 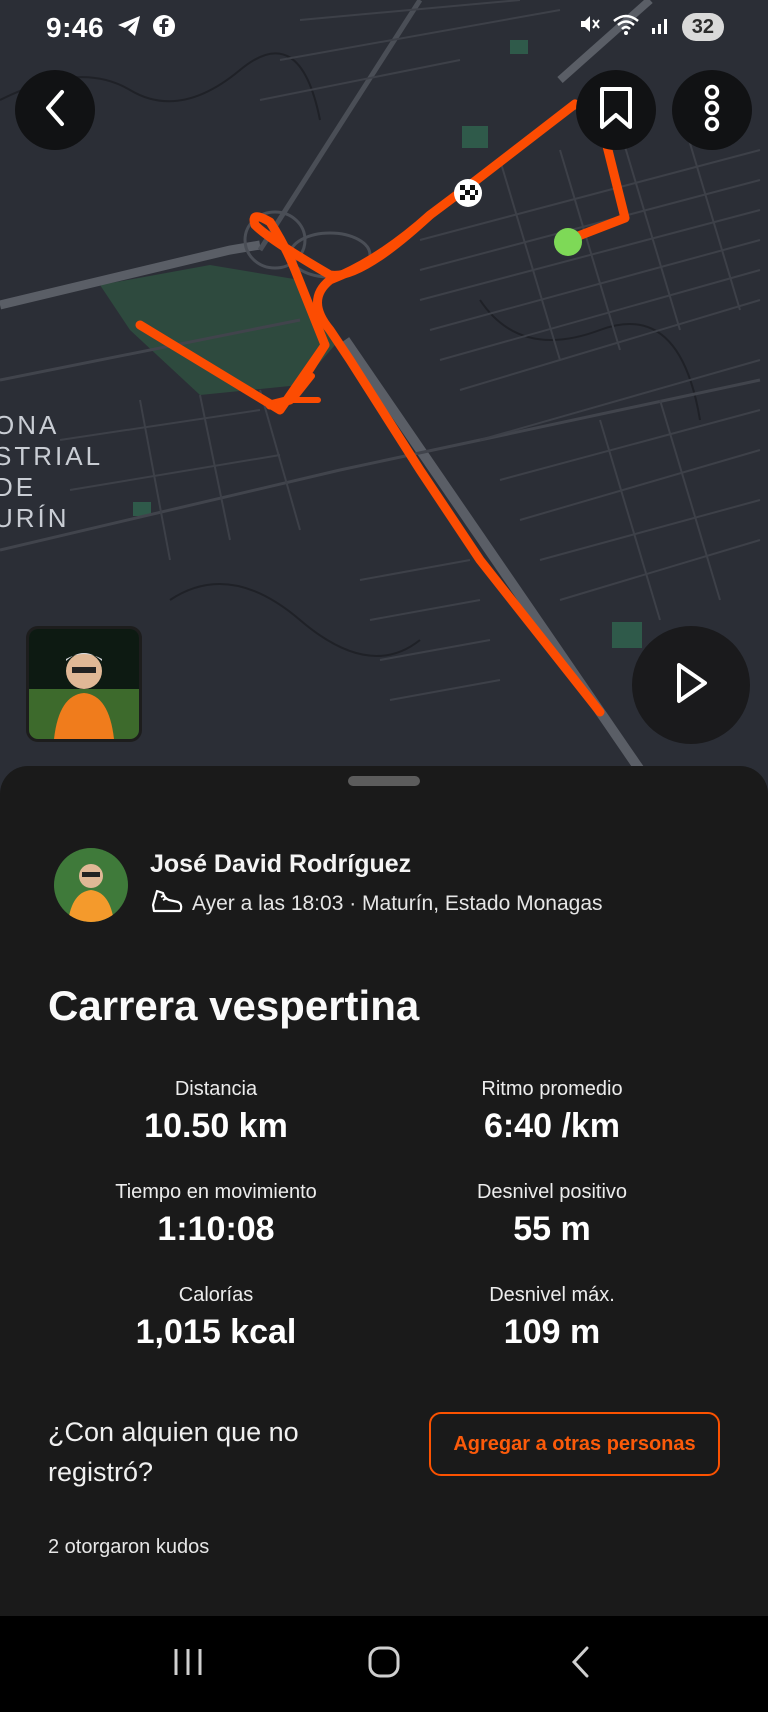 I want to click on play-icon, so click(x=691, y=685).